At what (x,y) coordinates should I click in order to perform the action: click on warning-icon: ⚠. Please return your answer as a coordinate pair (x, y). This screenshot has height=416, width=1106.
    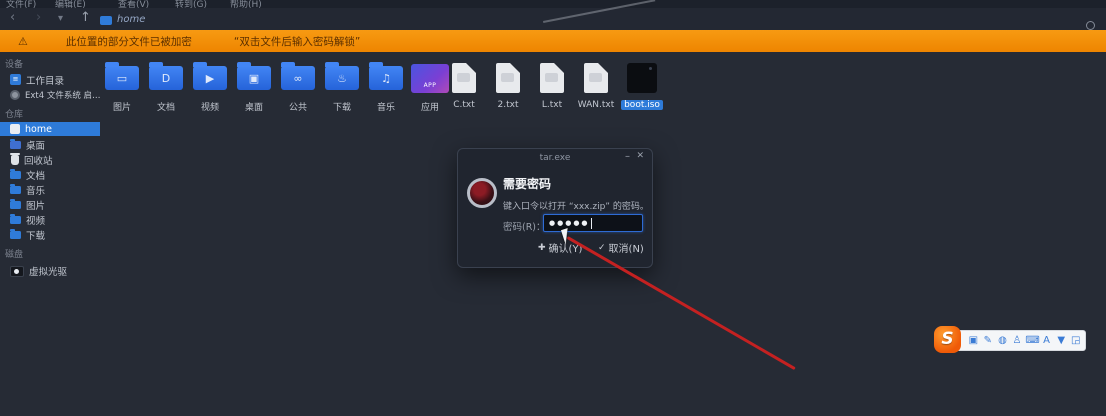
    Looking at the image, I should click on (23, 41).